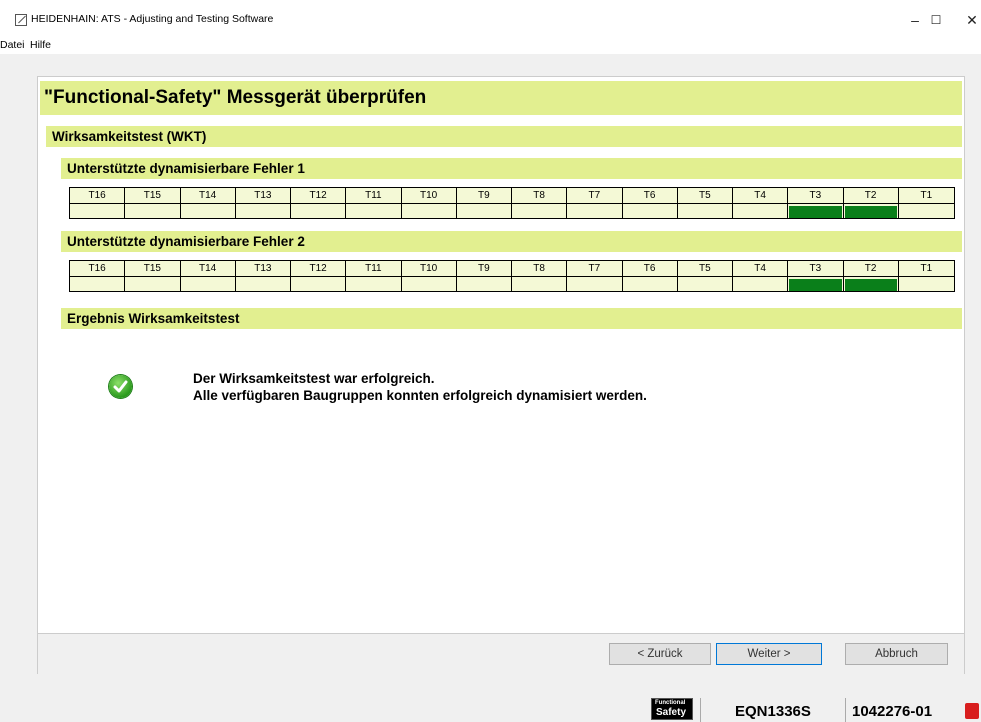 The width and height of the screenshot is (981, 722). What do you see at coordinates (98, 268) in the screenshot?
I see `column-header: T16` at bounding box center [98, 268].